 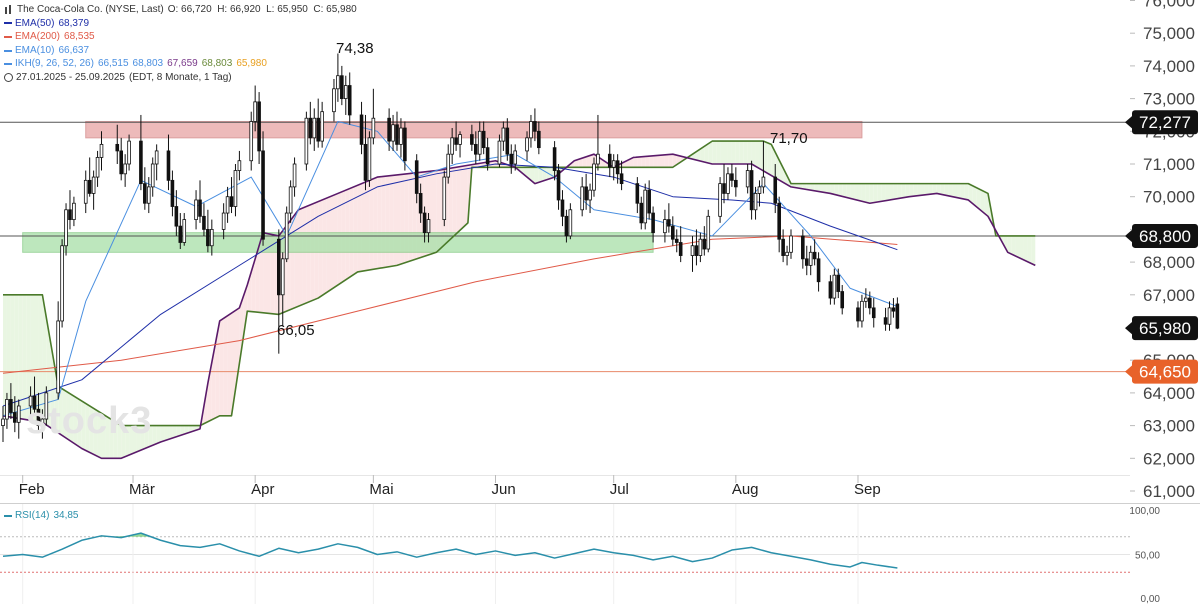 What do you see at coordinates (1151, 599) in the screenshot?
I see `rsi-y-tick-label: 0,00` at bounding box center [1151, 599].